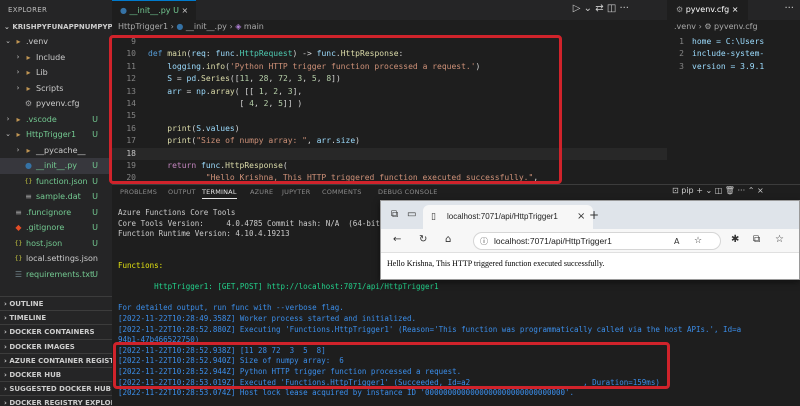  What do you see at coordinates (141, 265) in the screenshot?
I see `terminal-line: Functions:` at bounding box center [141, 265].